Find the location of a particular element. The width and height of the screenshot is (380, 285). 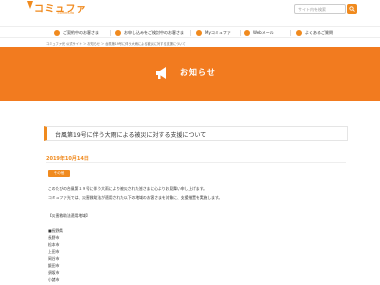

page-title: お知らせ is located at coordinates (198, 72).